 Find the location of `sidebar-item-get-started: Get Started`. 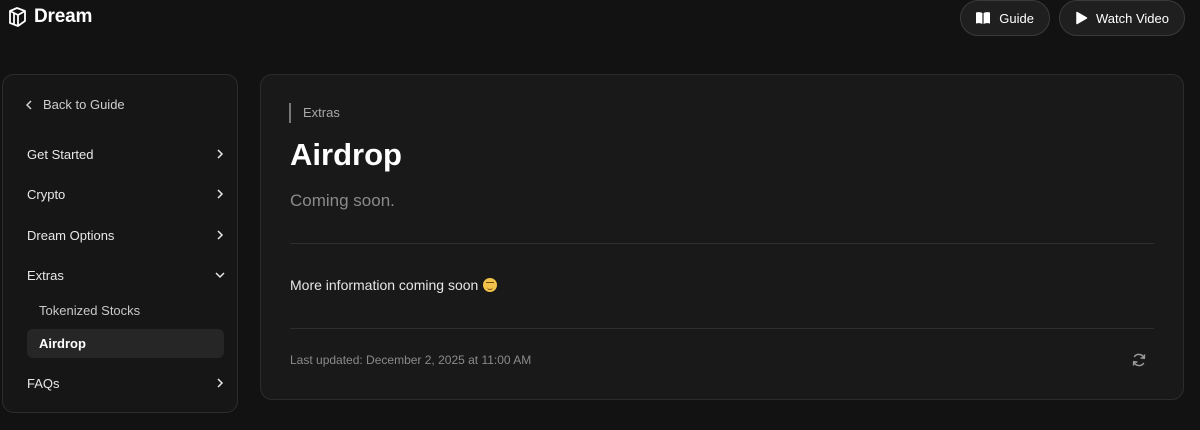

sidebar-item-get-started: Get Started is located at coordinates (126, 154).